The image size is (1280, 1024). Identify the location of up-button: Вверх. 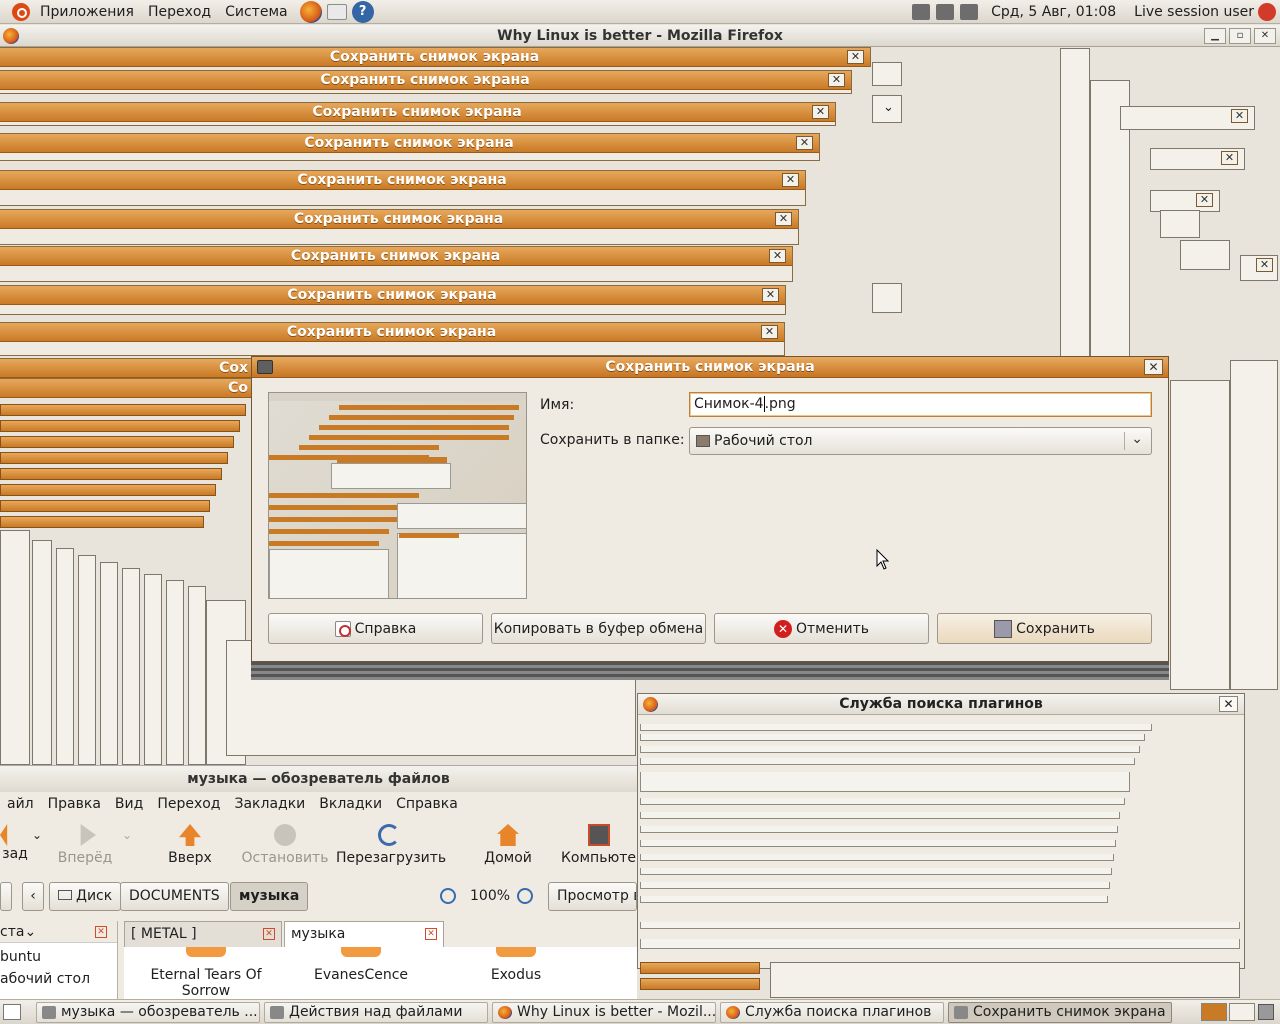
(190, 845).